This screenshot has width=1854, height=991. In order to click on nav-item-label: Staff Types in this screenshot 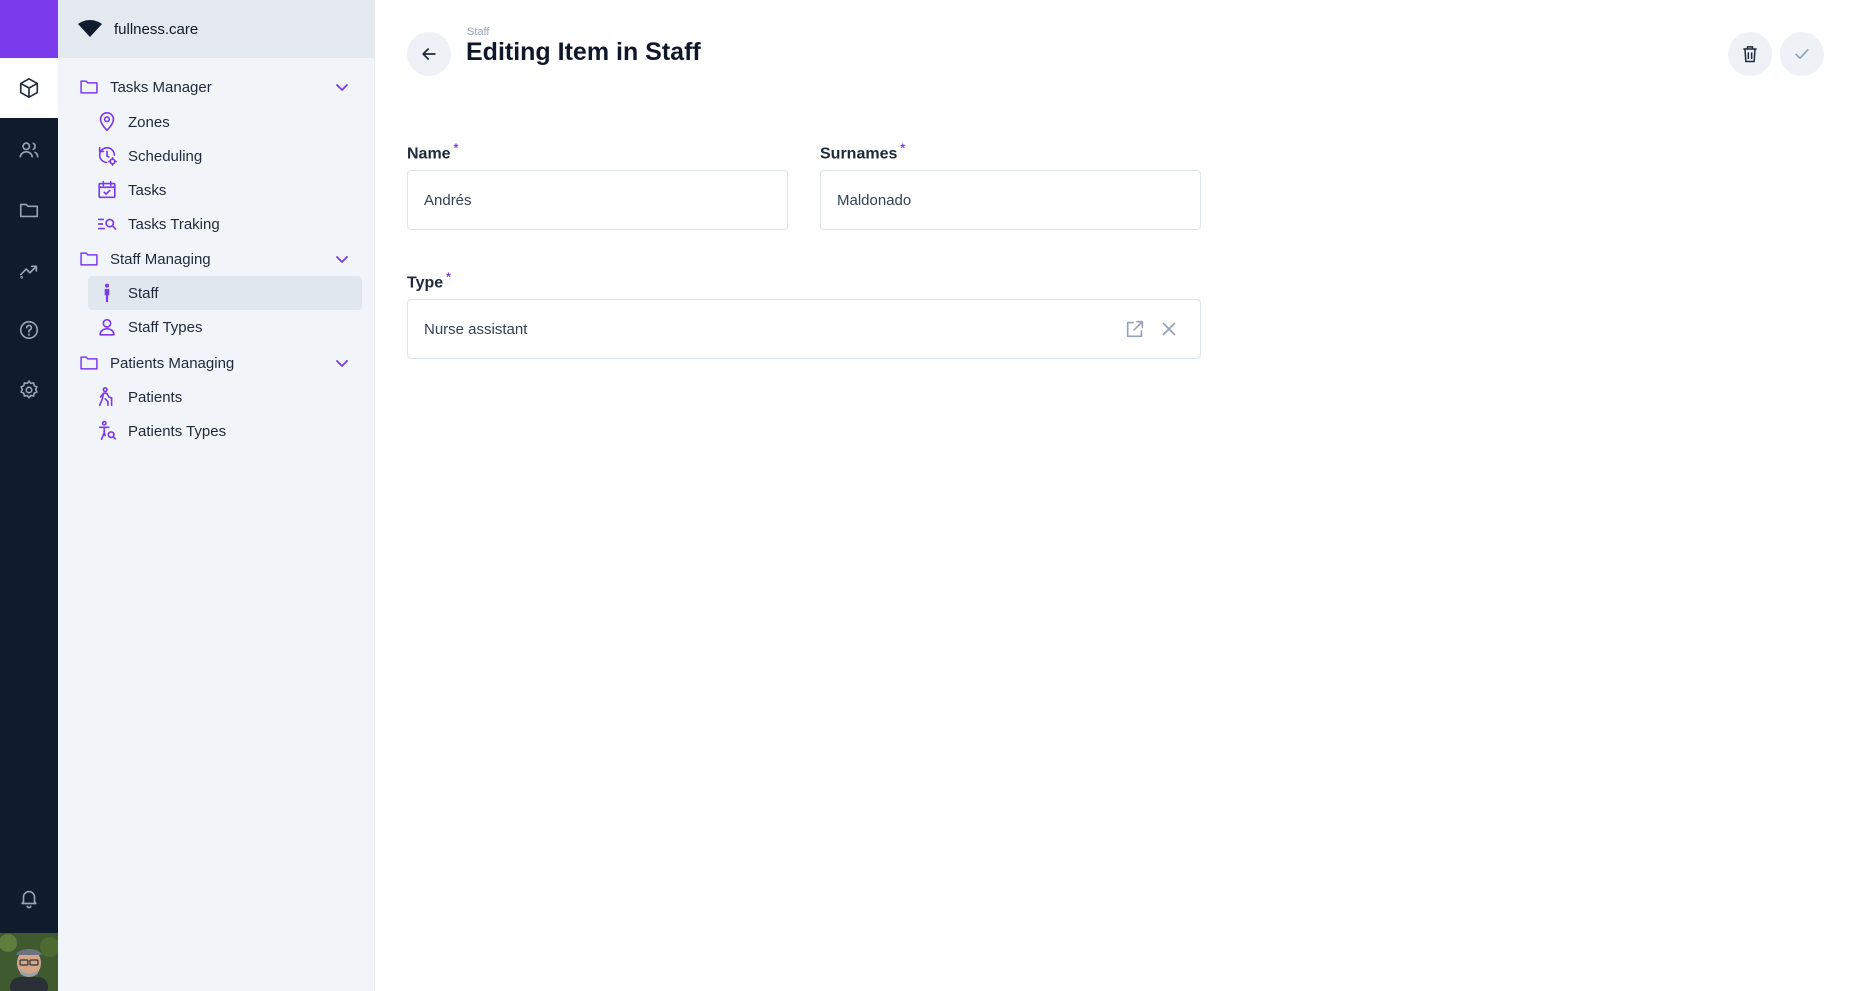, I will do `click(165, 327)`.